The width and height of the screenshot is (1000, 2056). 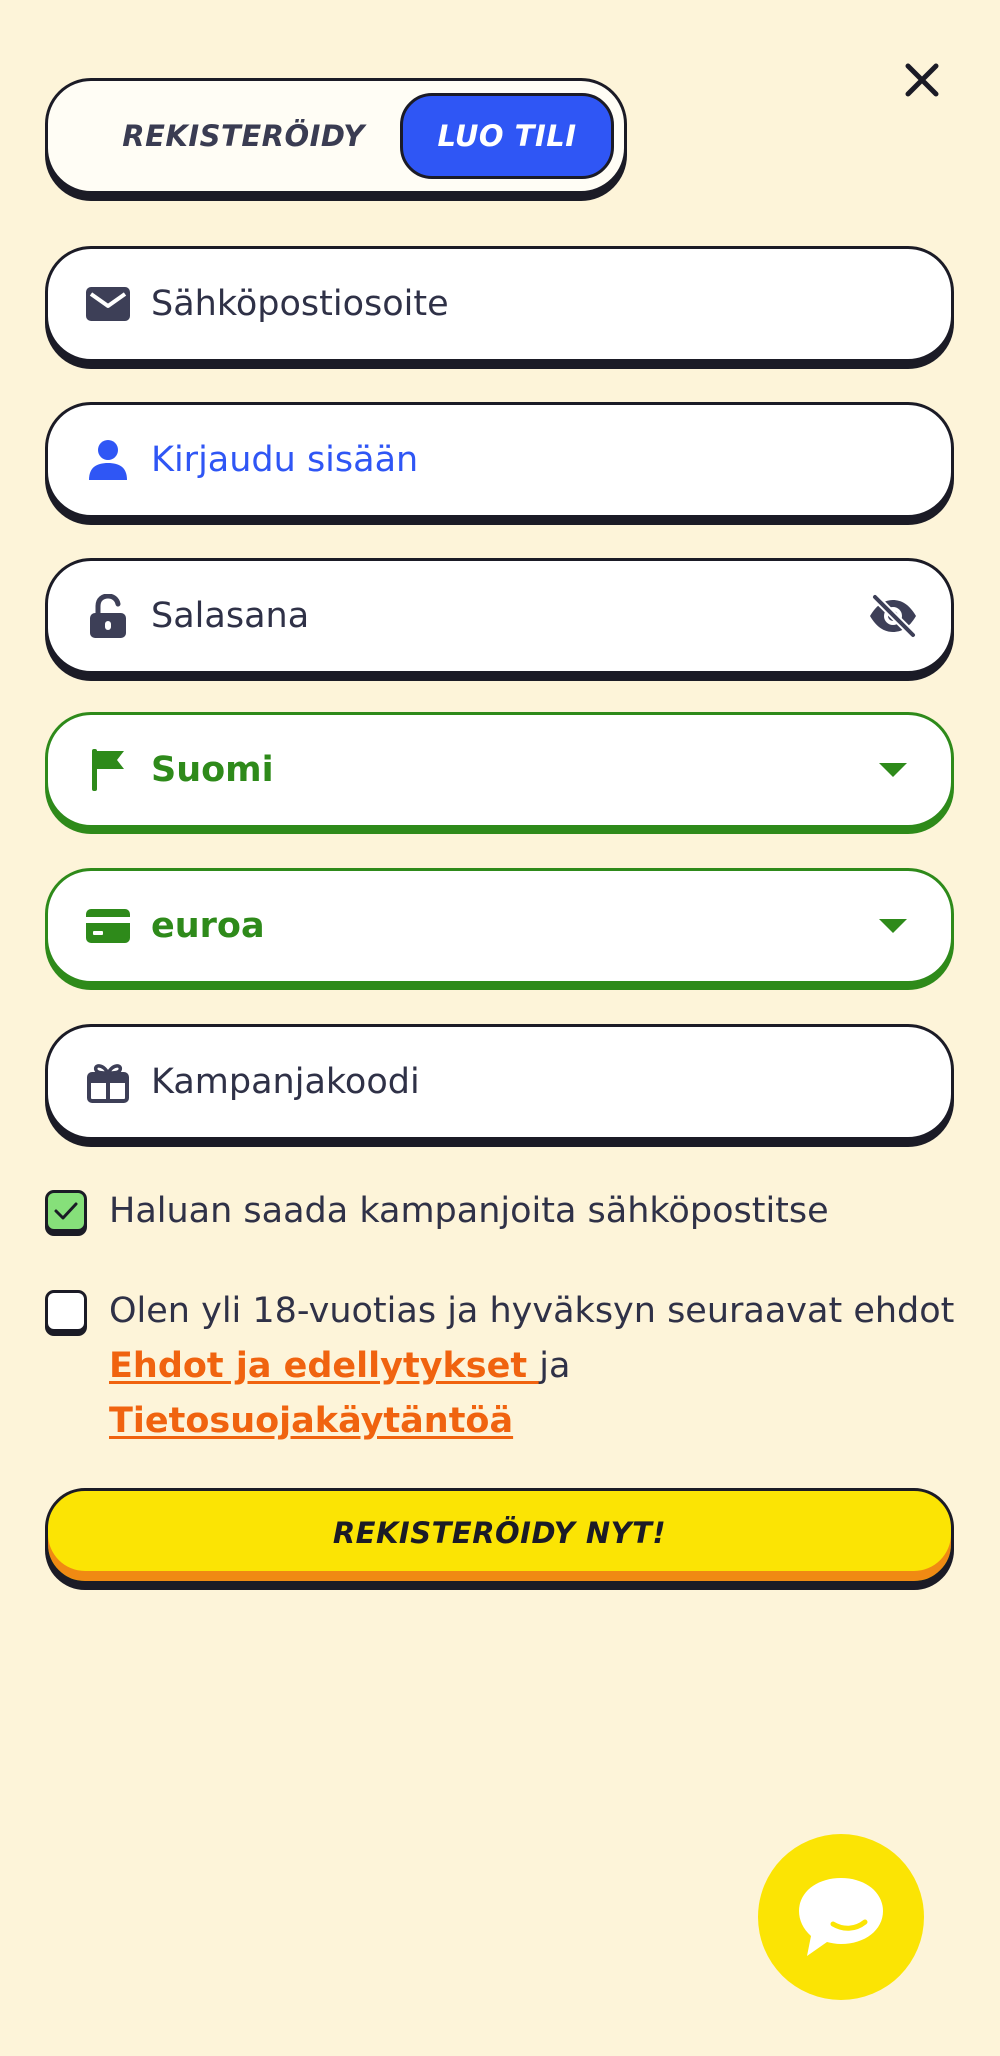 What do you see at coordinates (536, 1082) in the screenshot?
I see `promo-code-input` at bounding box center [536, 1082].